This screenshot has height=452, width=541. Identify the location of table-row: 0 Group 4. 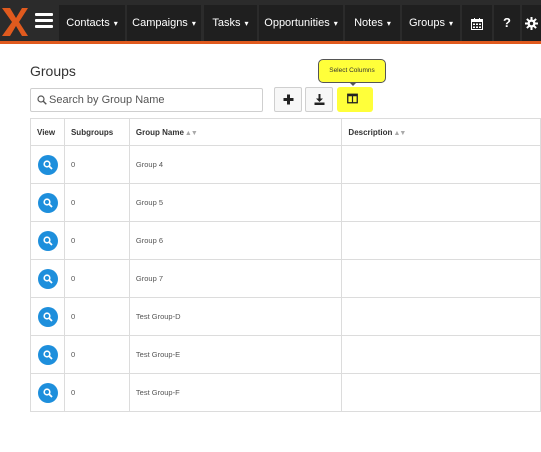
(285, 164).